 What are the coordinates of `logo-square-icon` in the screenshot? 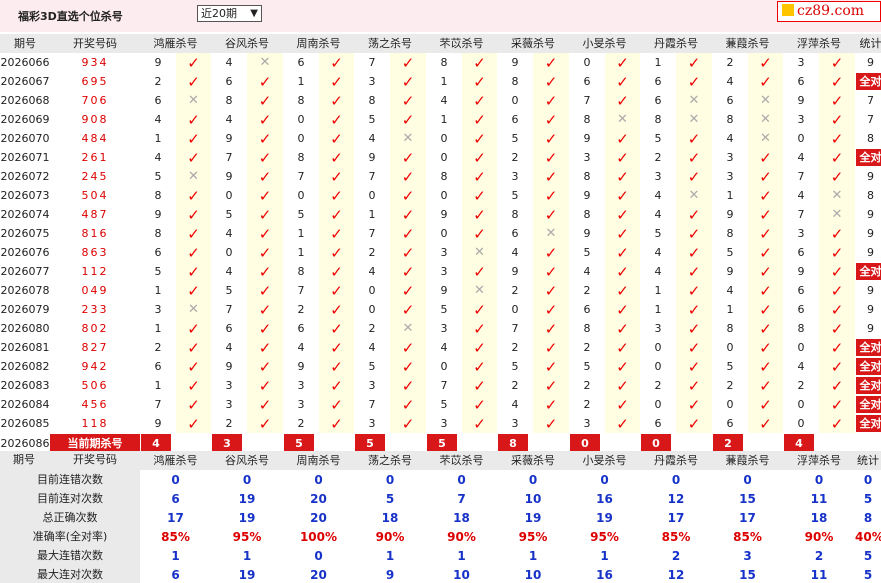 It's located at (788, 10).